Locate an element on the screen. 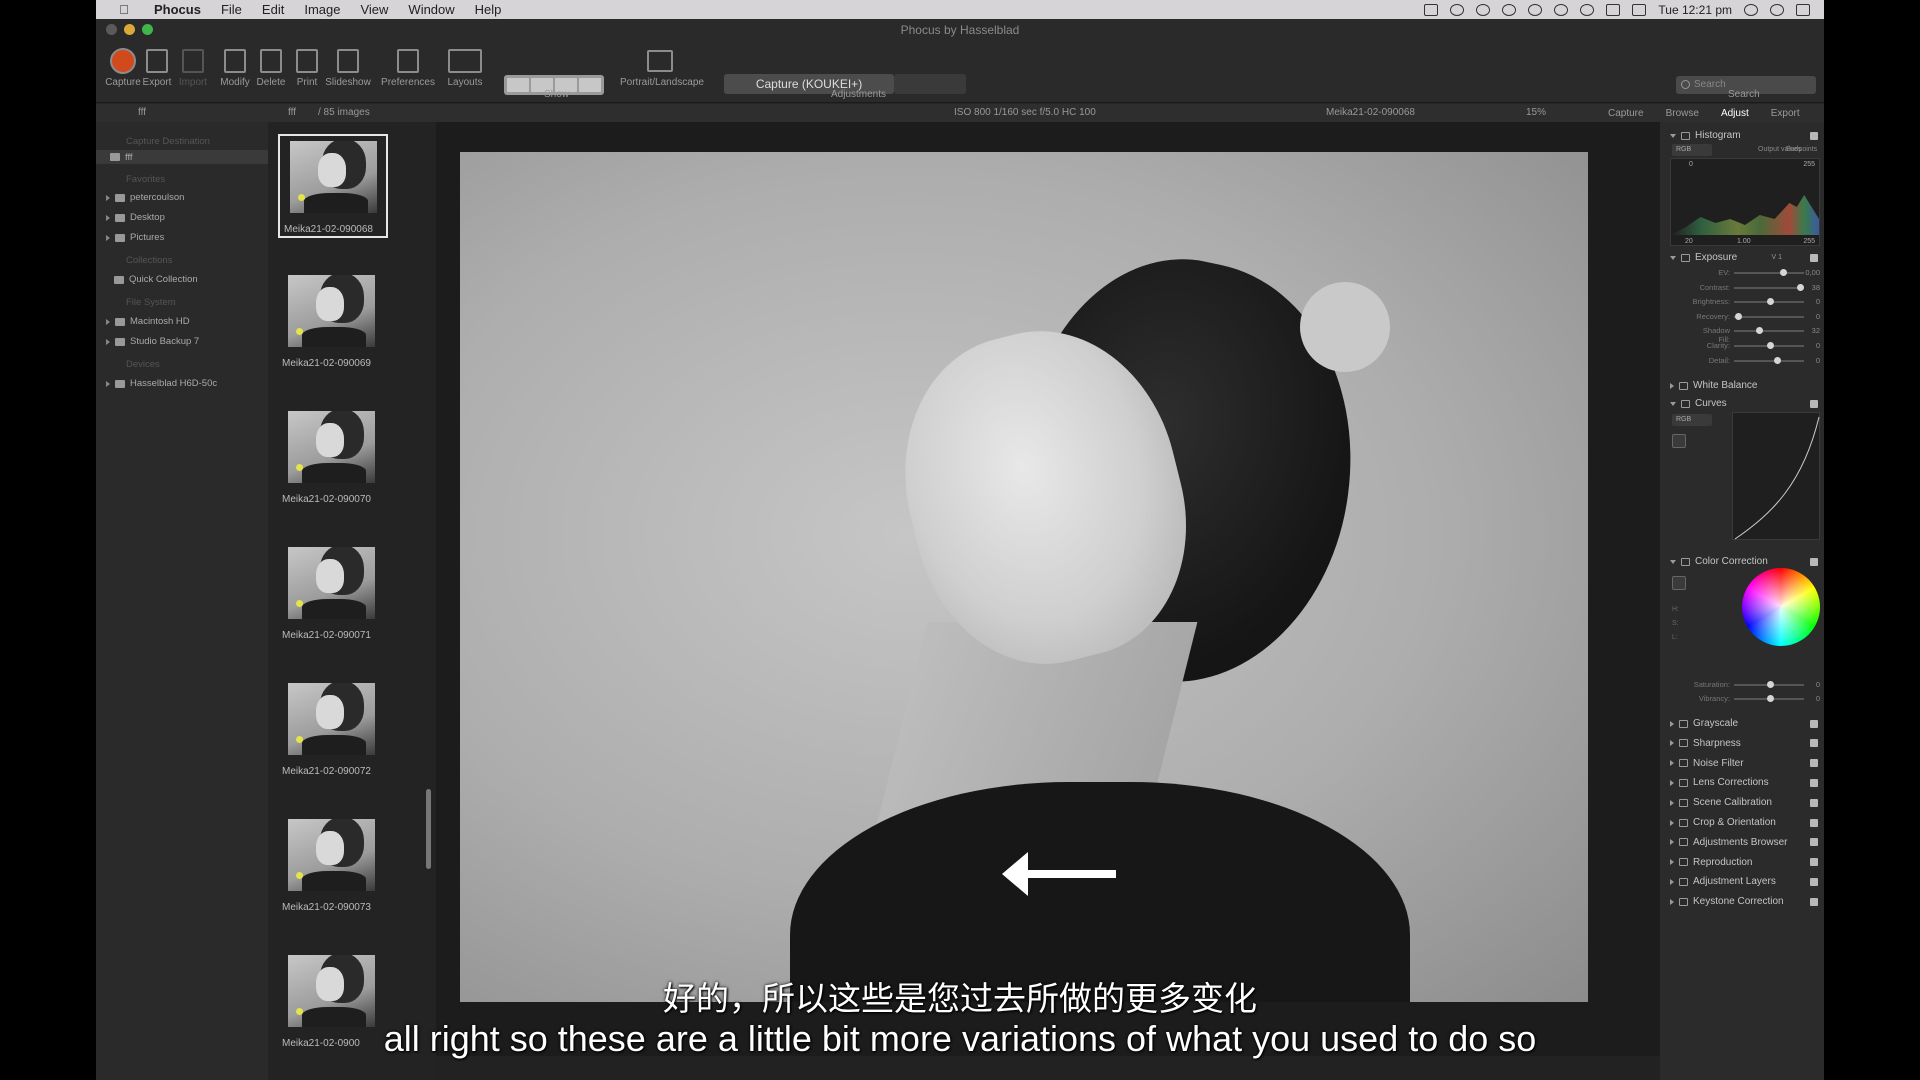  section-lens-corrections: Lens Corrections is located at coordinates (1745, 782).